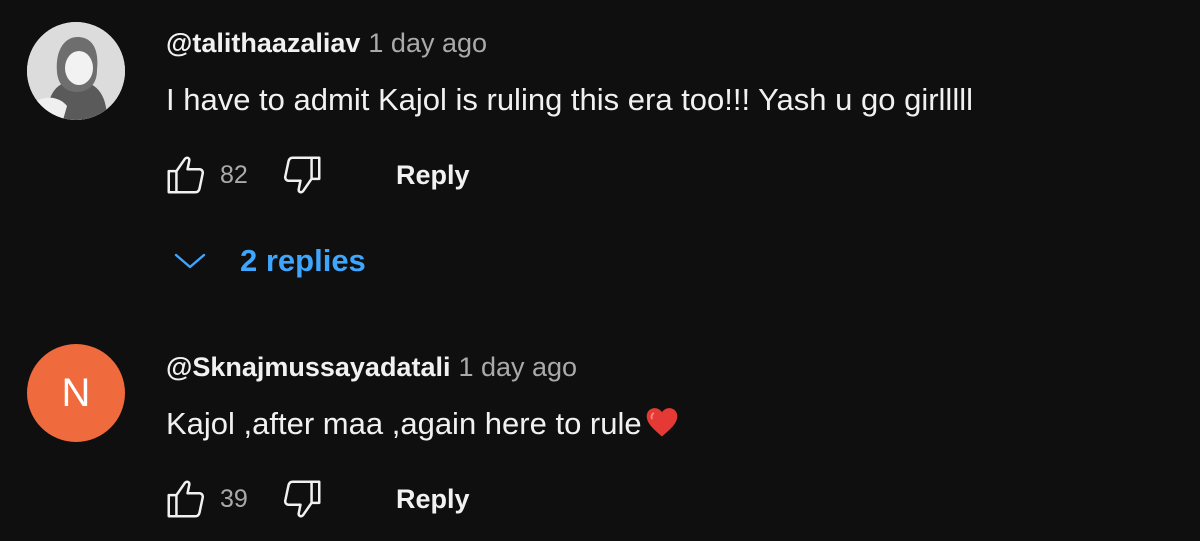 Image resolution: width=1200 pixels, height=541 pixels. I want to click on author-name: @Sknajmussayadatali, so click(308, 367).